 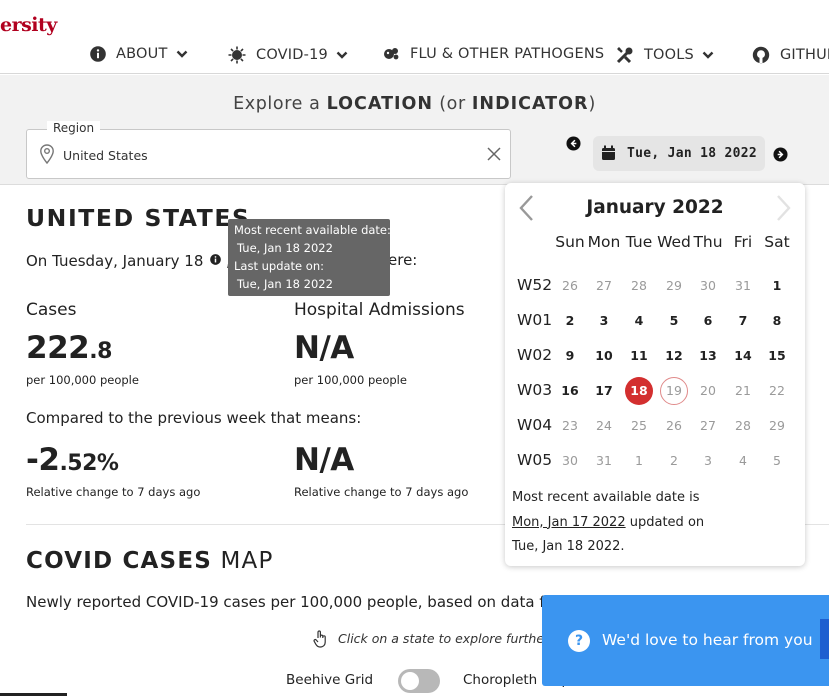 What do you see at coordinates (743, 356) in the screenshot?
I see `calendar-day: 14` at bounding box center [743, 356].